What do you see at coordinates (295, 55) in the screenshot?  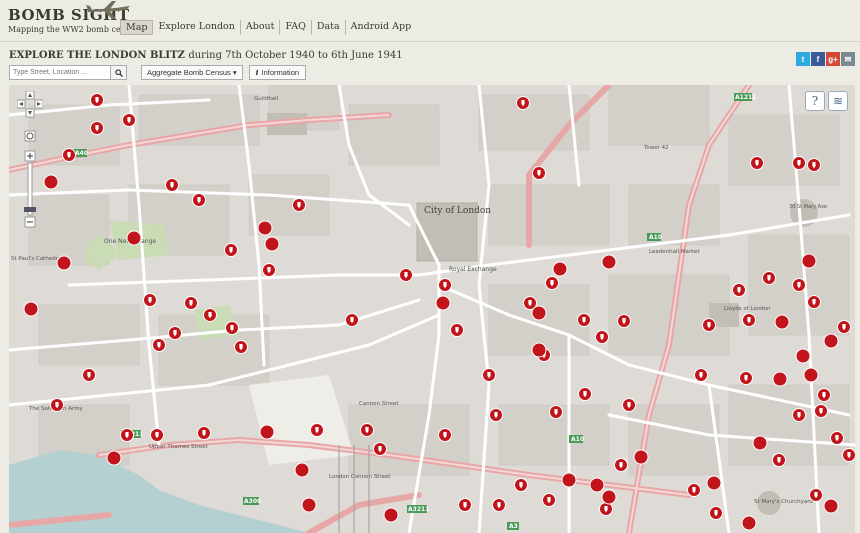 I see `explore-dates: during 7th October 1940 to 6th June 1941` at bounding box center [295, 55].